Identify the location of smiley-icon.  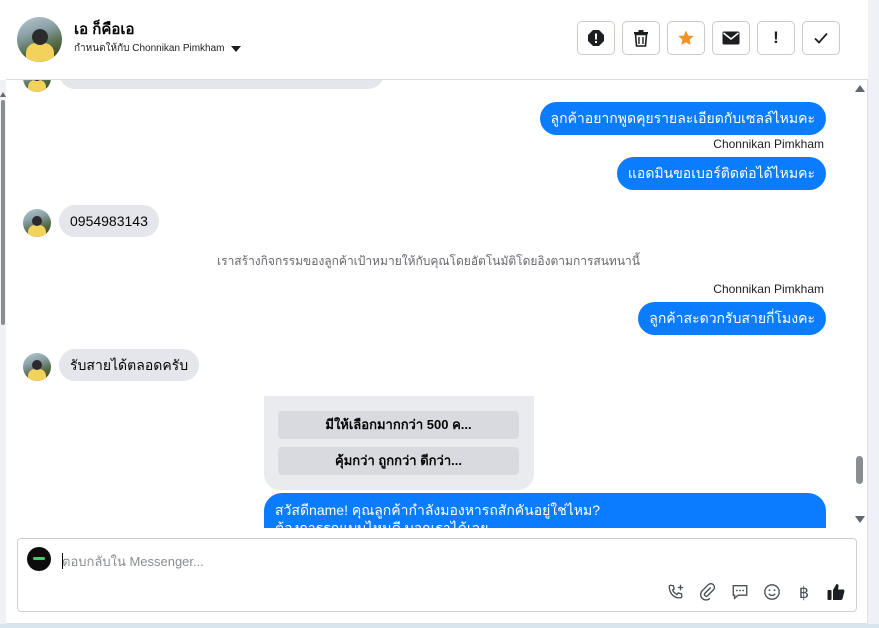
(772, 592).